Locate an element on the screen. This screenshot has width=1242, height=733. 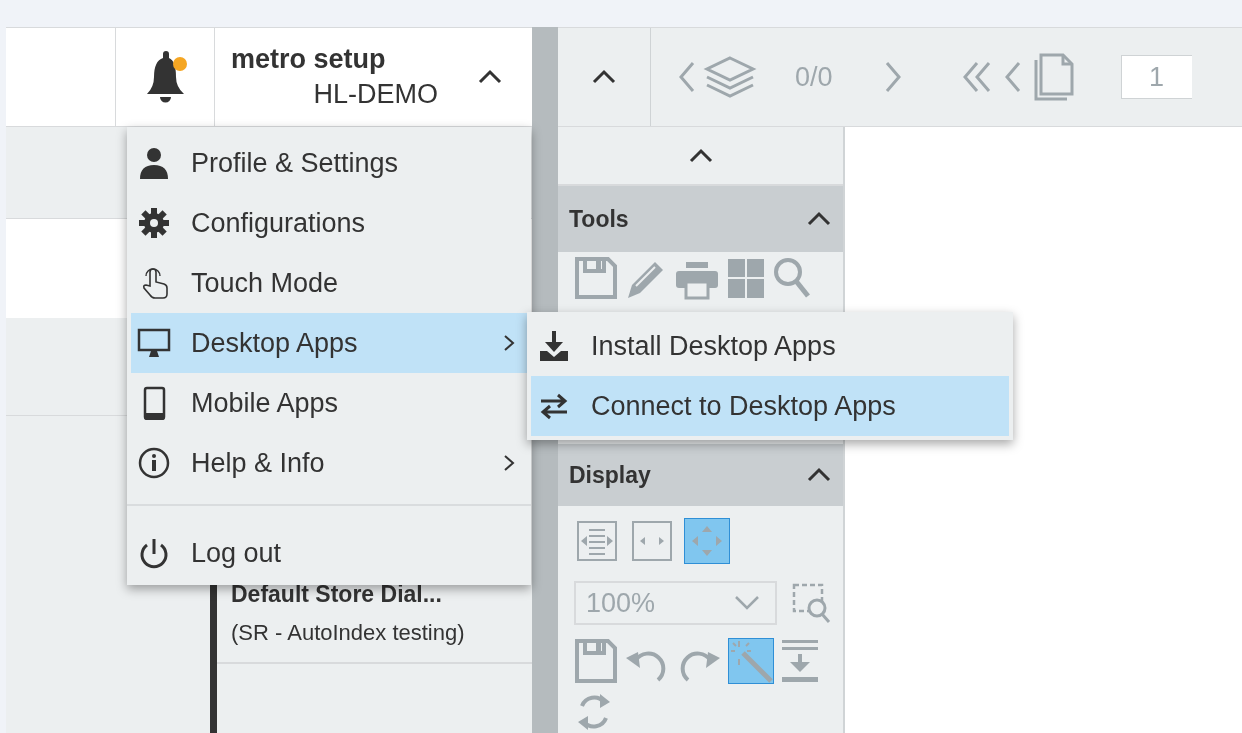
fit-page-icon is located at coordinates (597, 541).